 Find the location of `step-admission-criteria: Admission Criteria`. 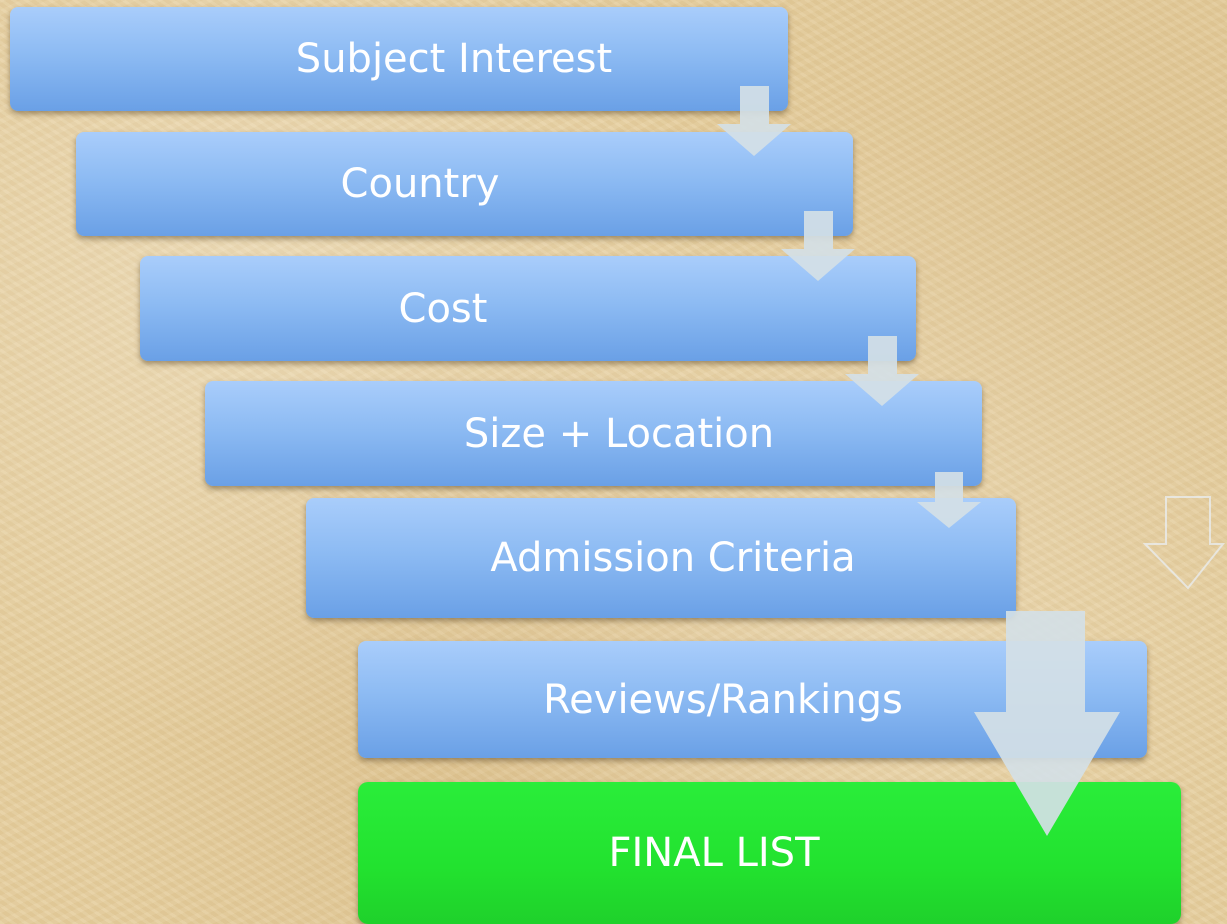

step-admission-criteria: Admission Criteria is located at coordinates (661, 558).